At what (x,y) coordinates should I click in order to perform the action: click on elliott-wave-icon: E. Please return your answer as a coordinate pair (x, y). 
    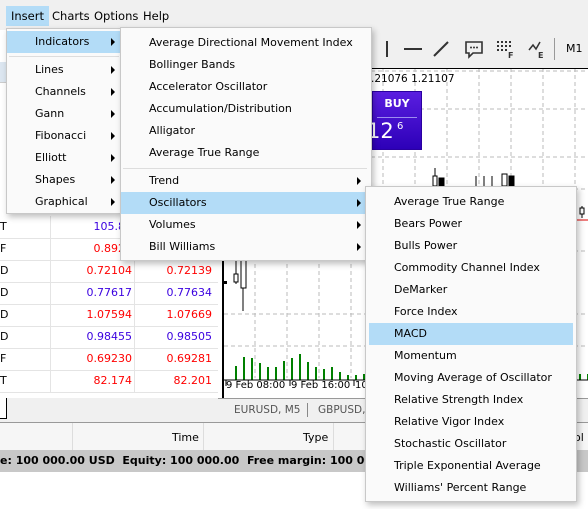
    Looking at the image, I should click on (537, 49).